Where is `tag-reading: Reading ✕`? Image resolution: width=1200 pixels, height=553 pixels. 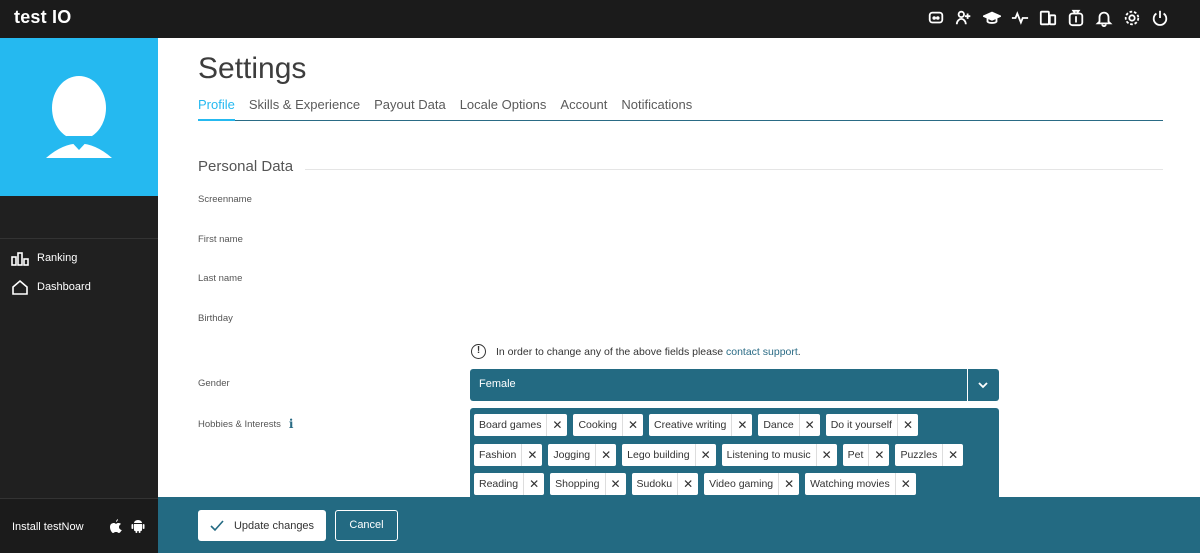 tag-reading: Reading ✕ is located at coordinates (509, 484).